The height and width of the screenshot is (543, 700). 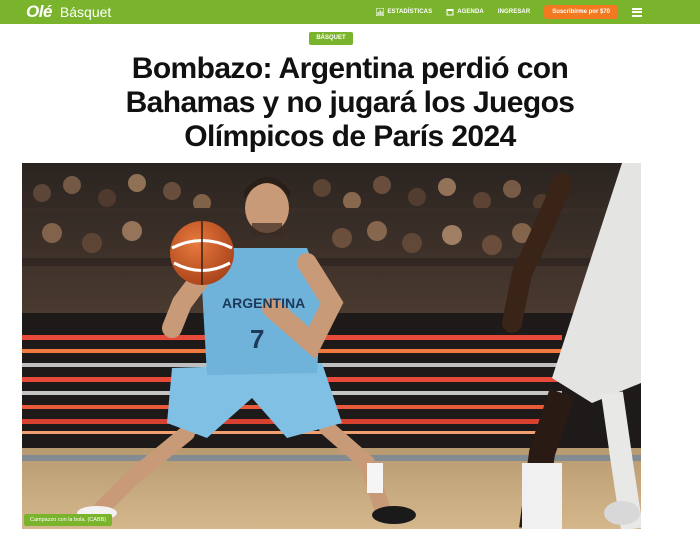 What do you see at coordinates (350, 136) in the screenshot?
I see `headline-line-3: Olímpicos de París 2024` at bounding box center [350, 136].